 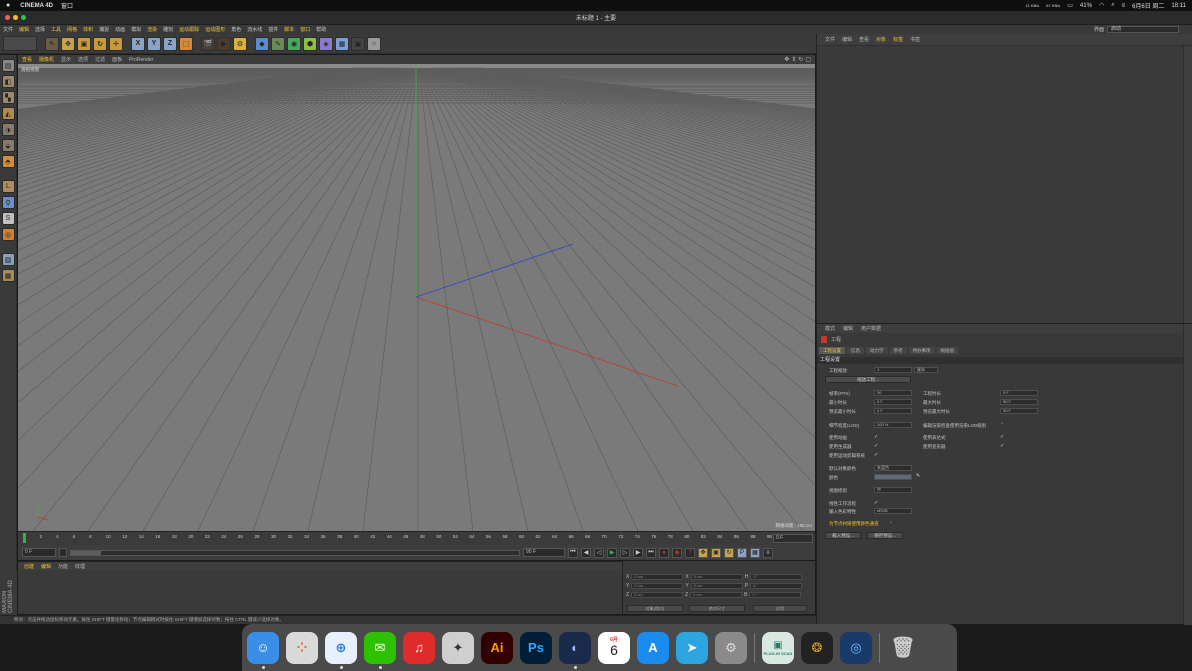 What do you see at coordinates (224, 43) in the screenshot?
I see `render-picture-viewer-icon: ▶` at bounding box center [224, 43].